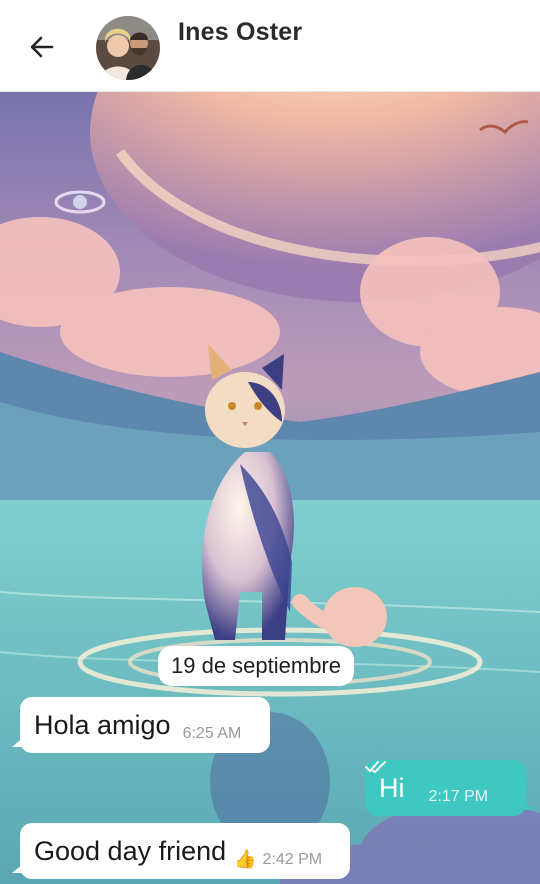  What do you see at coordinates (102, 724) in the screenshot?
I see `message-text: Hola amigo` at bounding box center [102, 724].